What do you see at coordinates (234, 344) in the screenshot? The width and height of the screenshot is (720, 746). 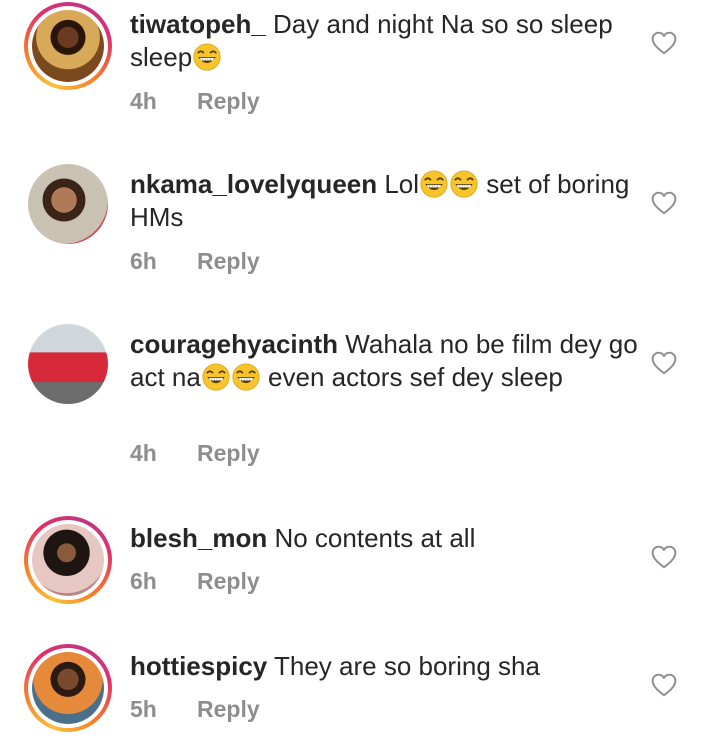 I see `comment-username: couragehyacinth` at bounding box center [234, 344].